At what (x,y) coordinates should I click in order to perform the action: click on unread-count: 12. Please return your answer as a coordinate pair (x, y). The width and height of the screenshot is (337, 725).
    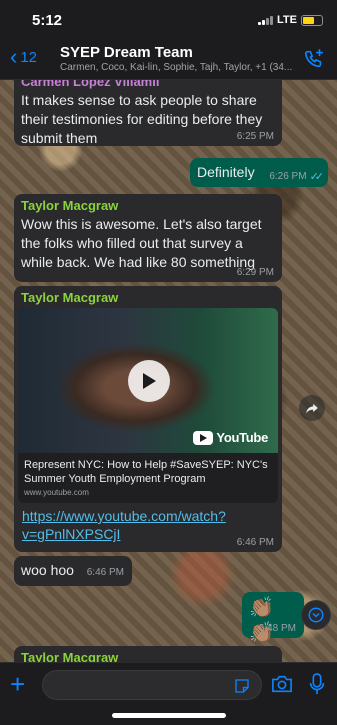
    Looking at the image, I should click on (29, 57).